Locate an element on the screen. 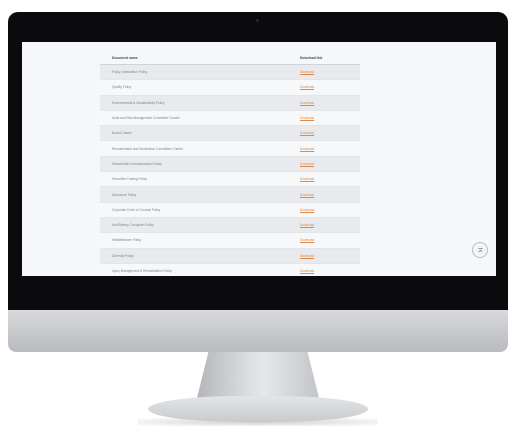 This screenshot has width=516, height=444. monitor-bezel is located at coordinates (259, 293).